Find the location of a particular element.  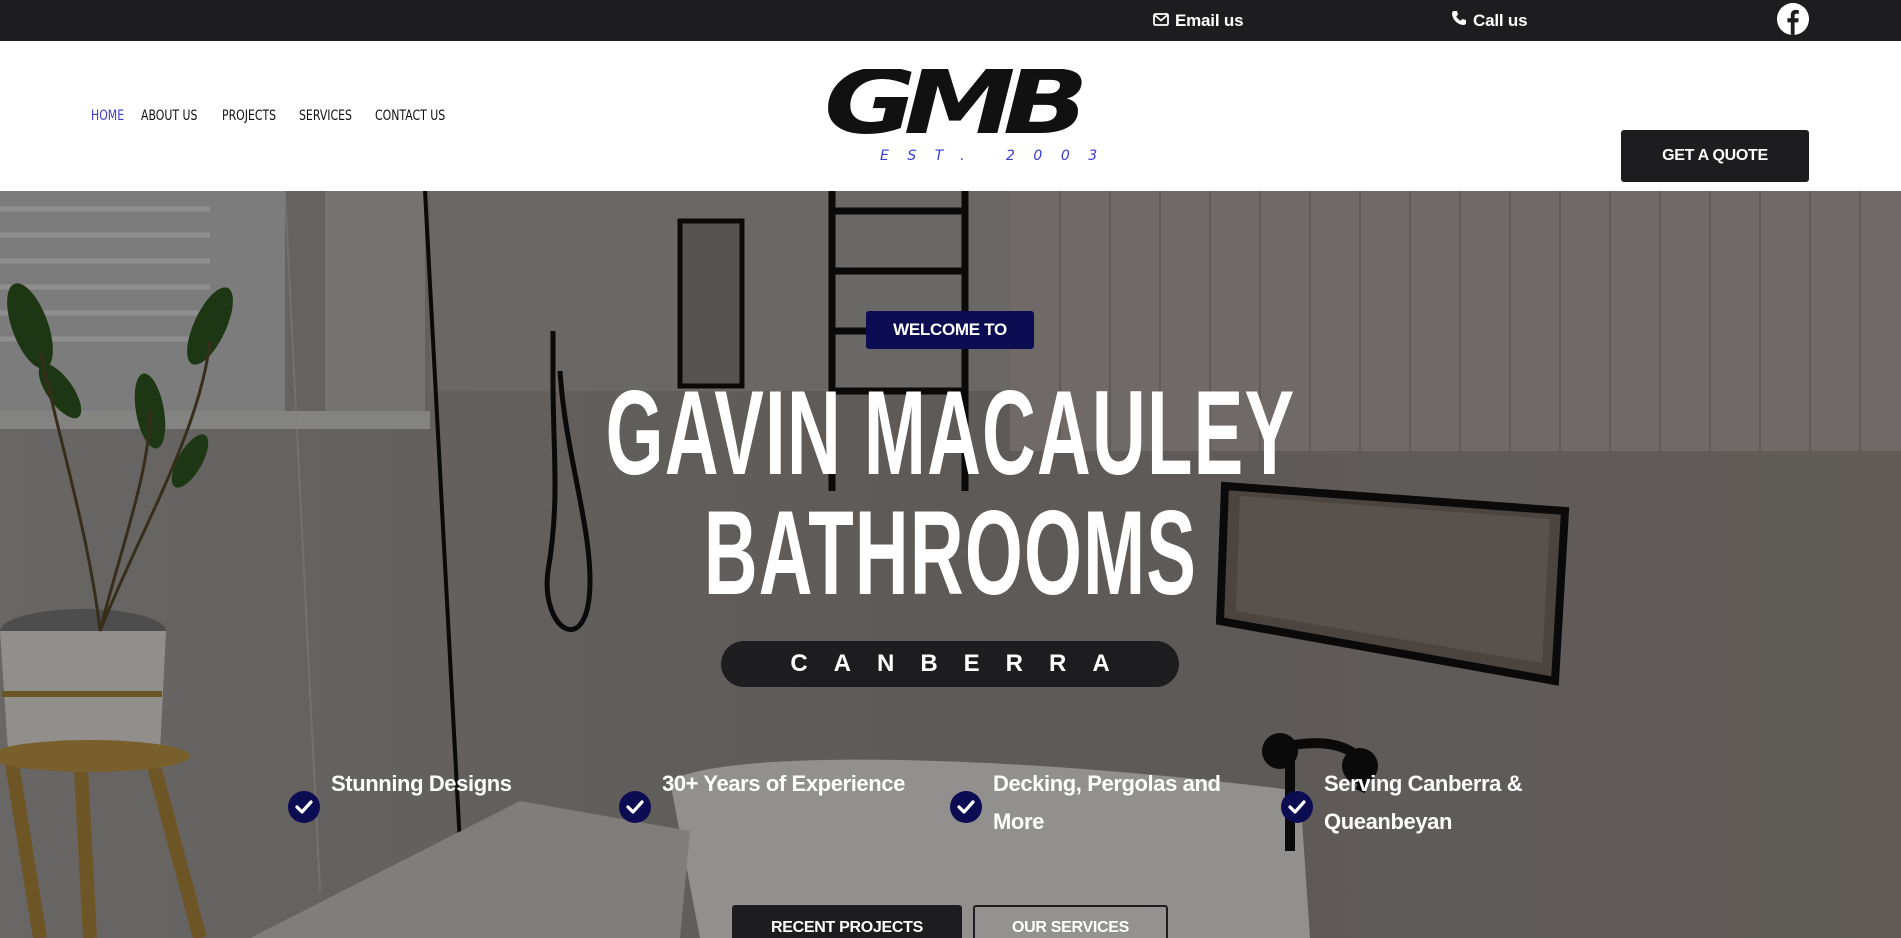

feature-text: Decking, Pergolas and More is located at coordinates (1107, 802).